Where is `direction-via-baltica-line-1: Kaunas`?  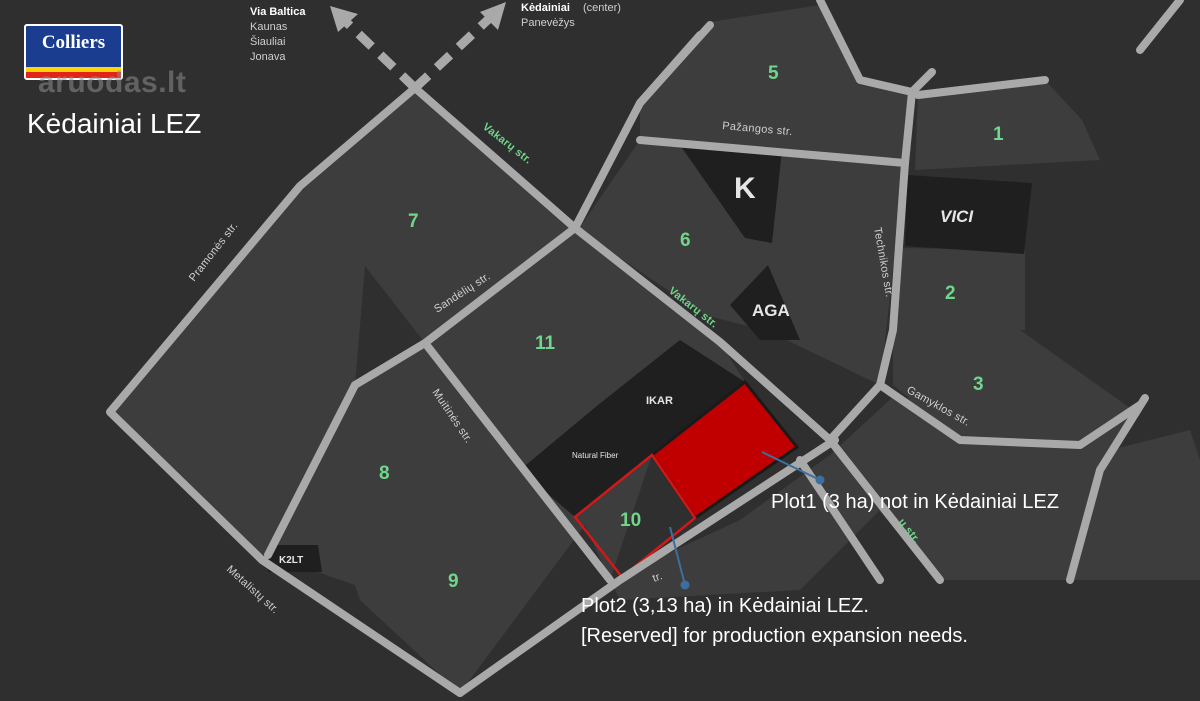
direction-via-baltica-line-1: Kaunas is located at coordinates (269, 27).